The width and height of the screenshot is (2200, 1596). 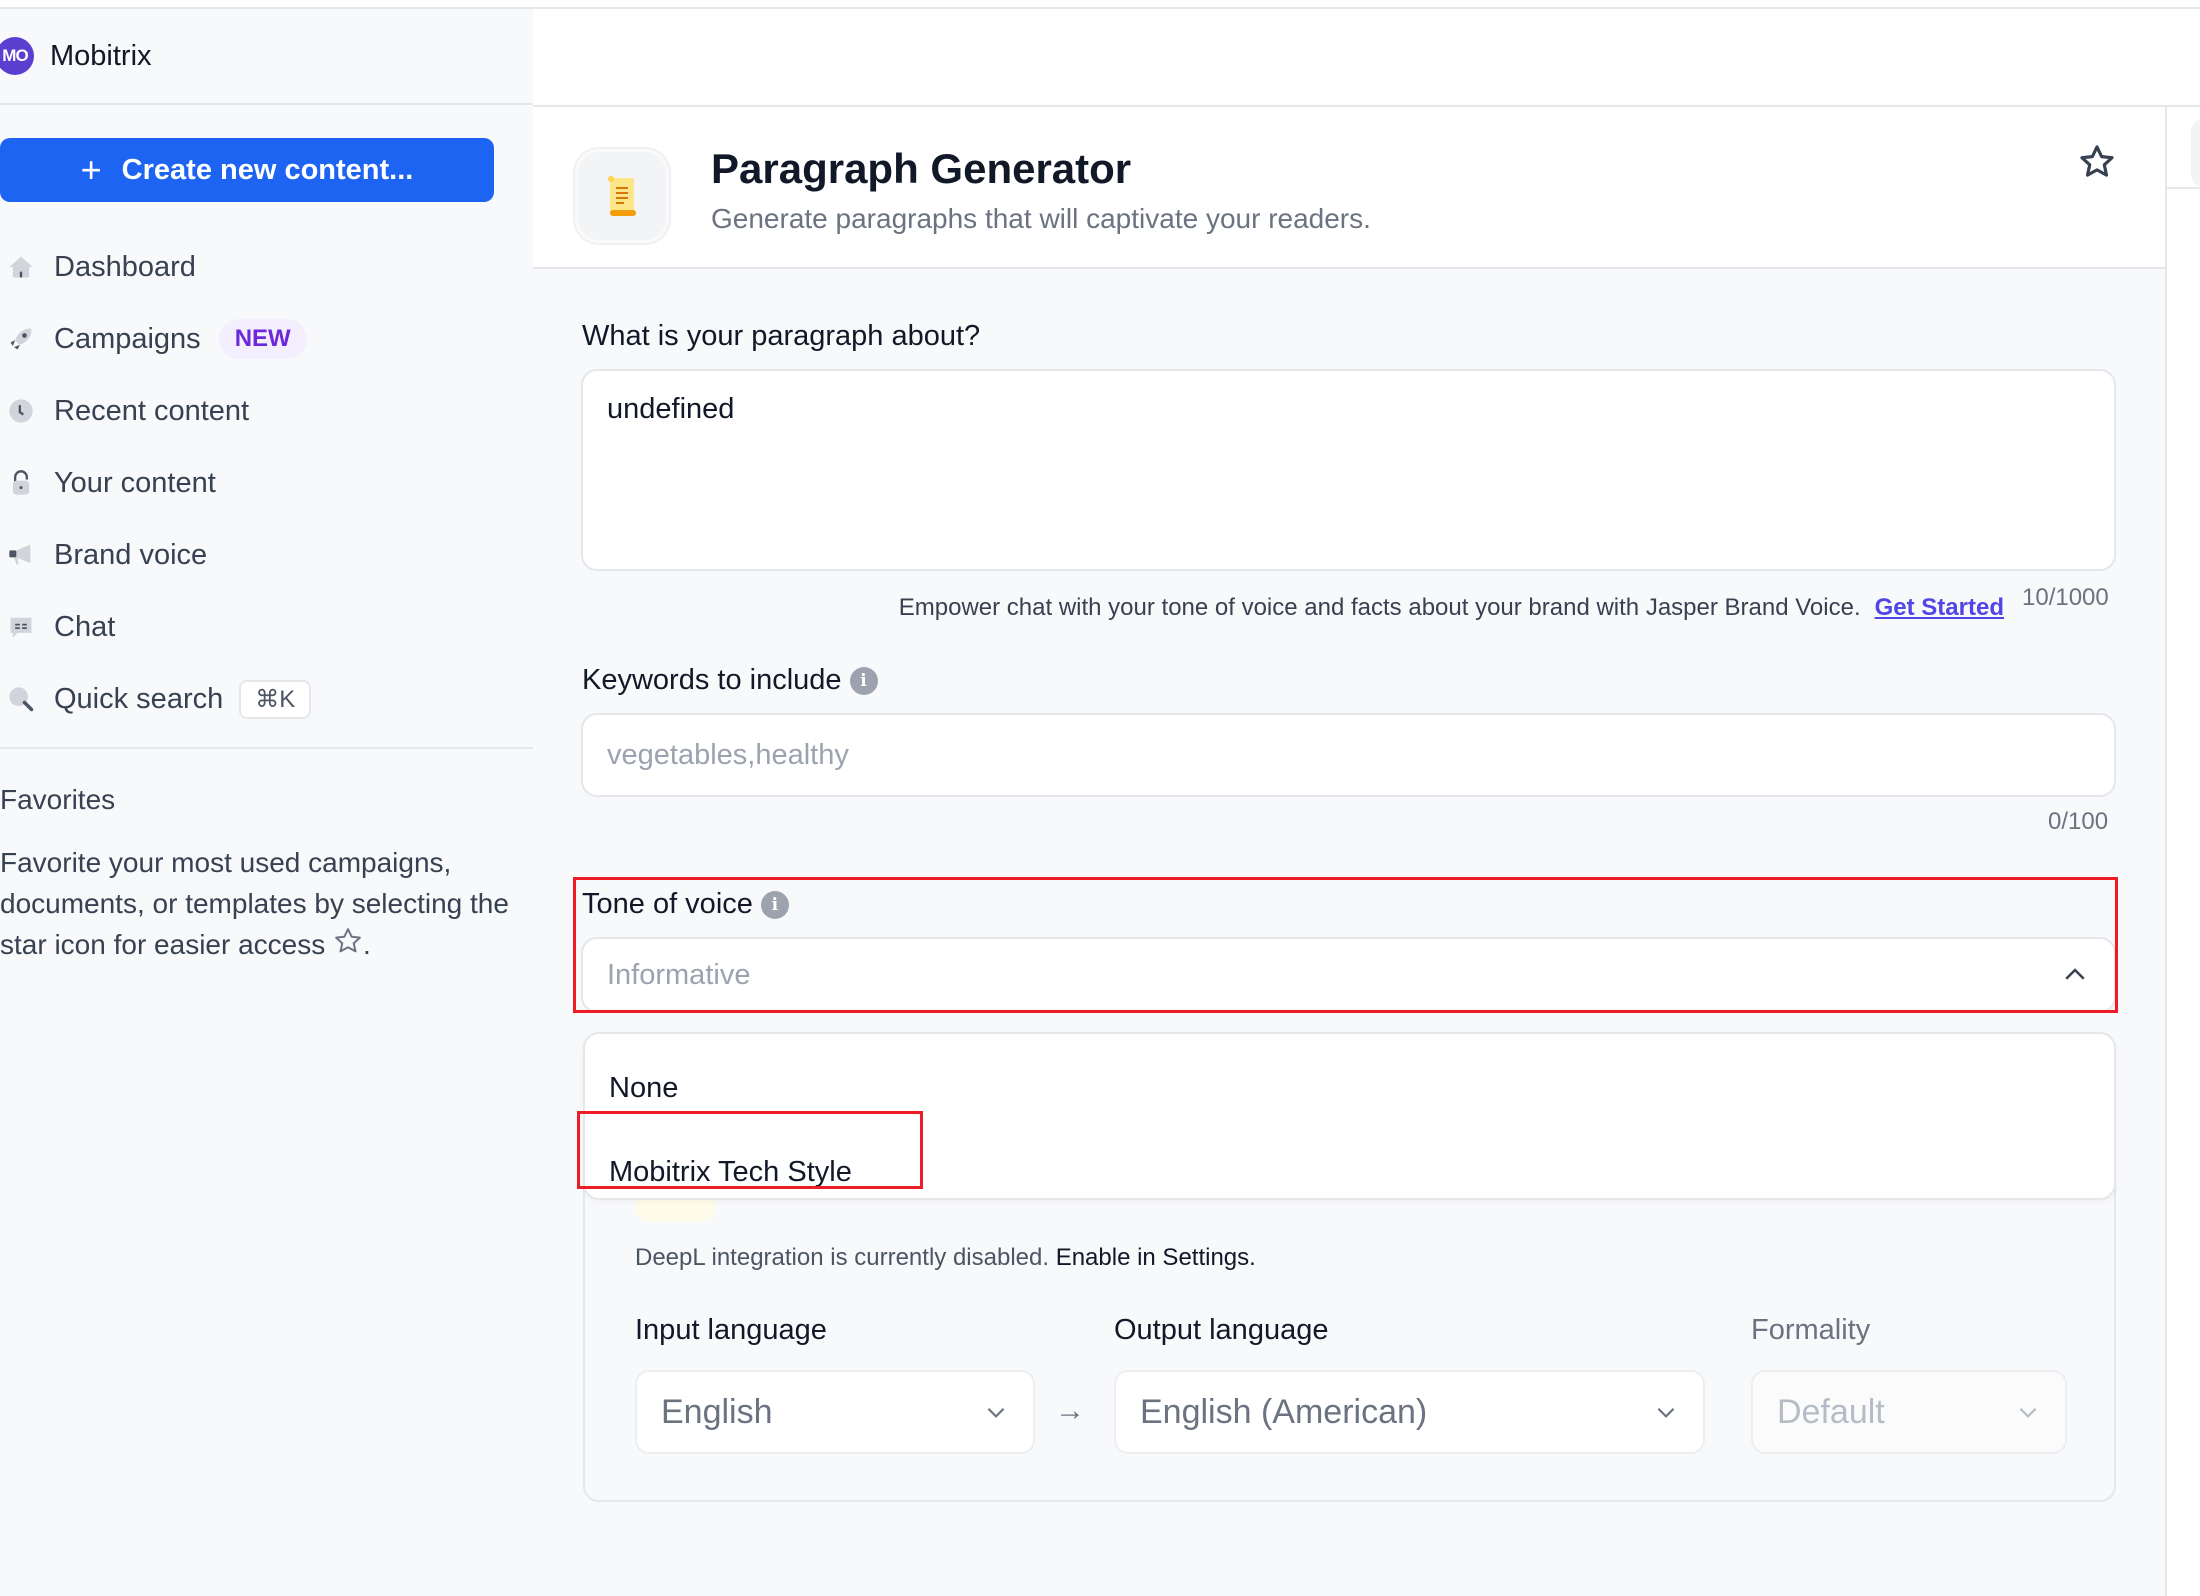 I want to click on topic-value: undefined, so click(x=671, y=409).